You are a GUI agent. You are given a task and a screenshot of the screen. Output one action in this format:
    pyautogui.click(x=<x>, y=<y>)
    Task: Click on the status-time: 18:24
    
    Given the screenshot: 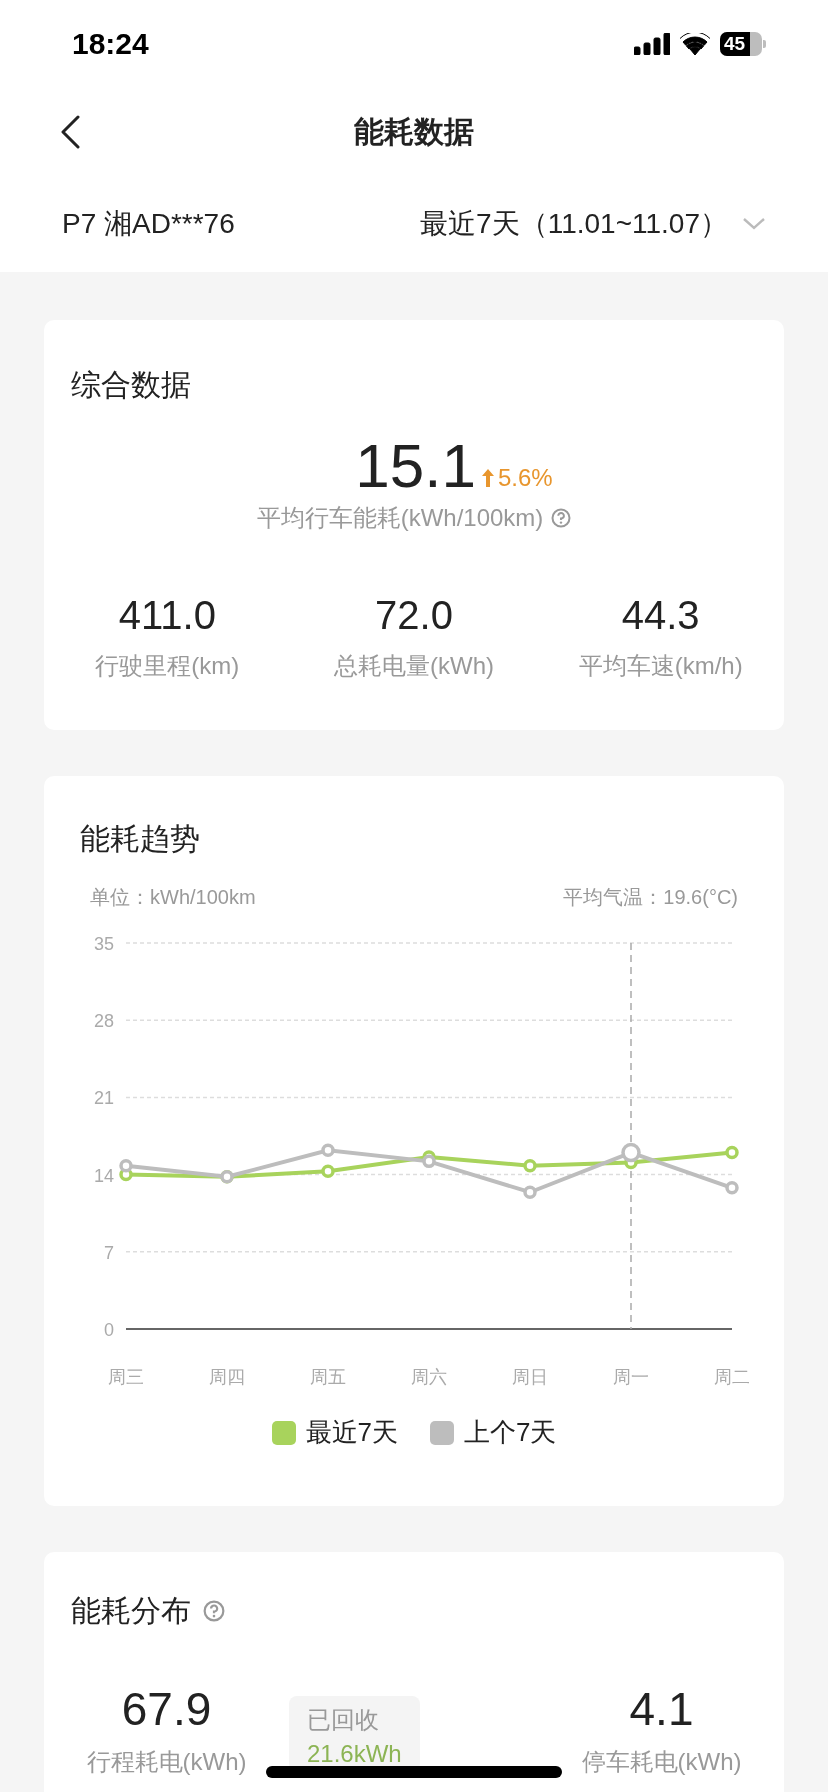 What is the action you would take?
    pyautogui.click(x=110, y=44)
    